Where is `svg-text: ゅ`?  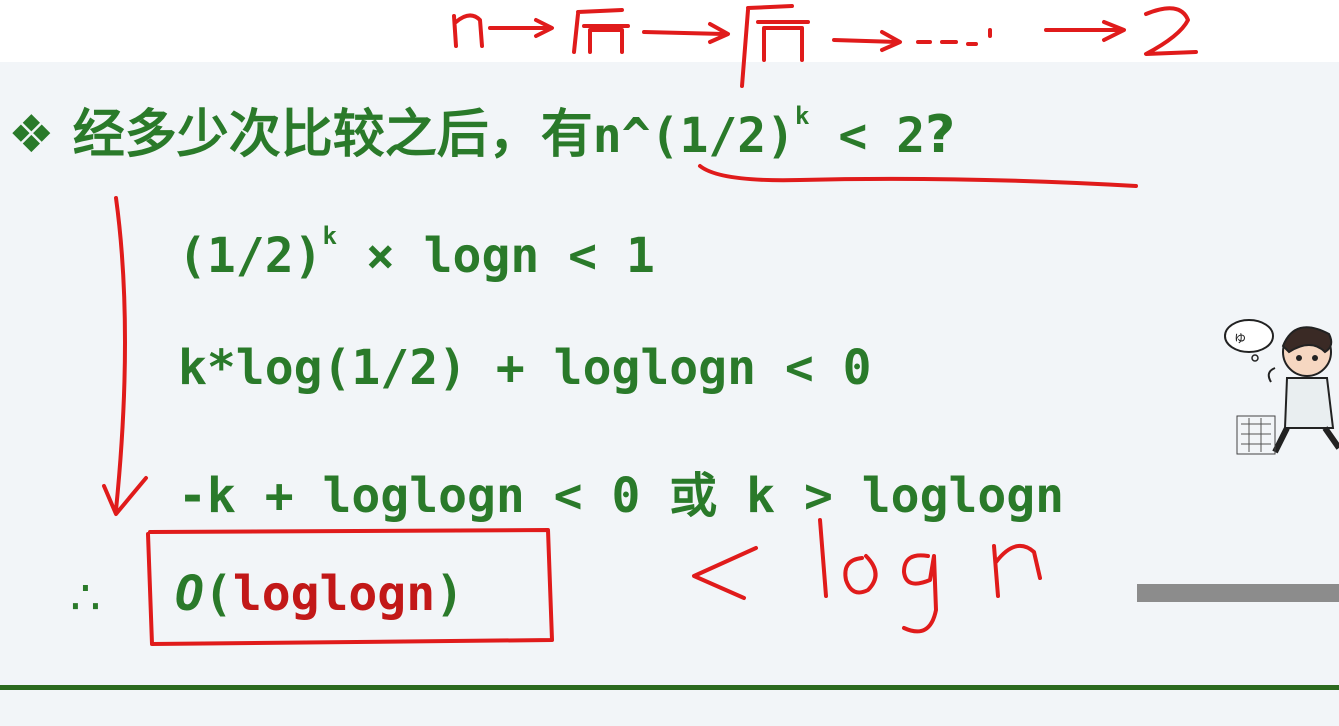 svg-text: ゅ is located at coordinates (1240, 338).